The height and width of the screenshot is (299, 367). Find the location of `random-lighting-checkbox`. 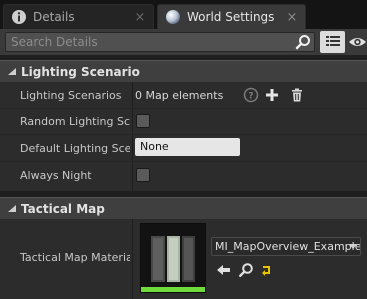

random-lighting-checkbox is located at coordinates (143, 121).